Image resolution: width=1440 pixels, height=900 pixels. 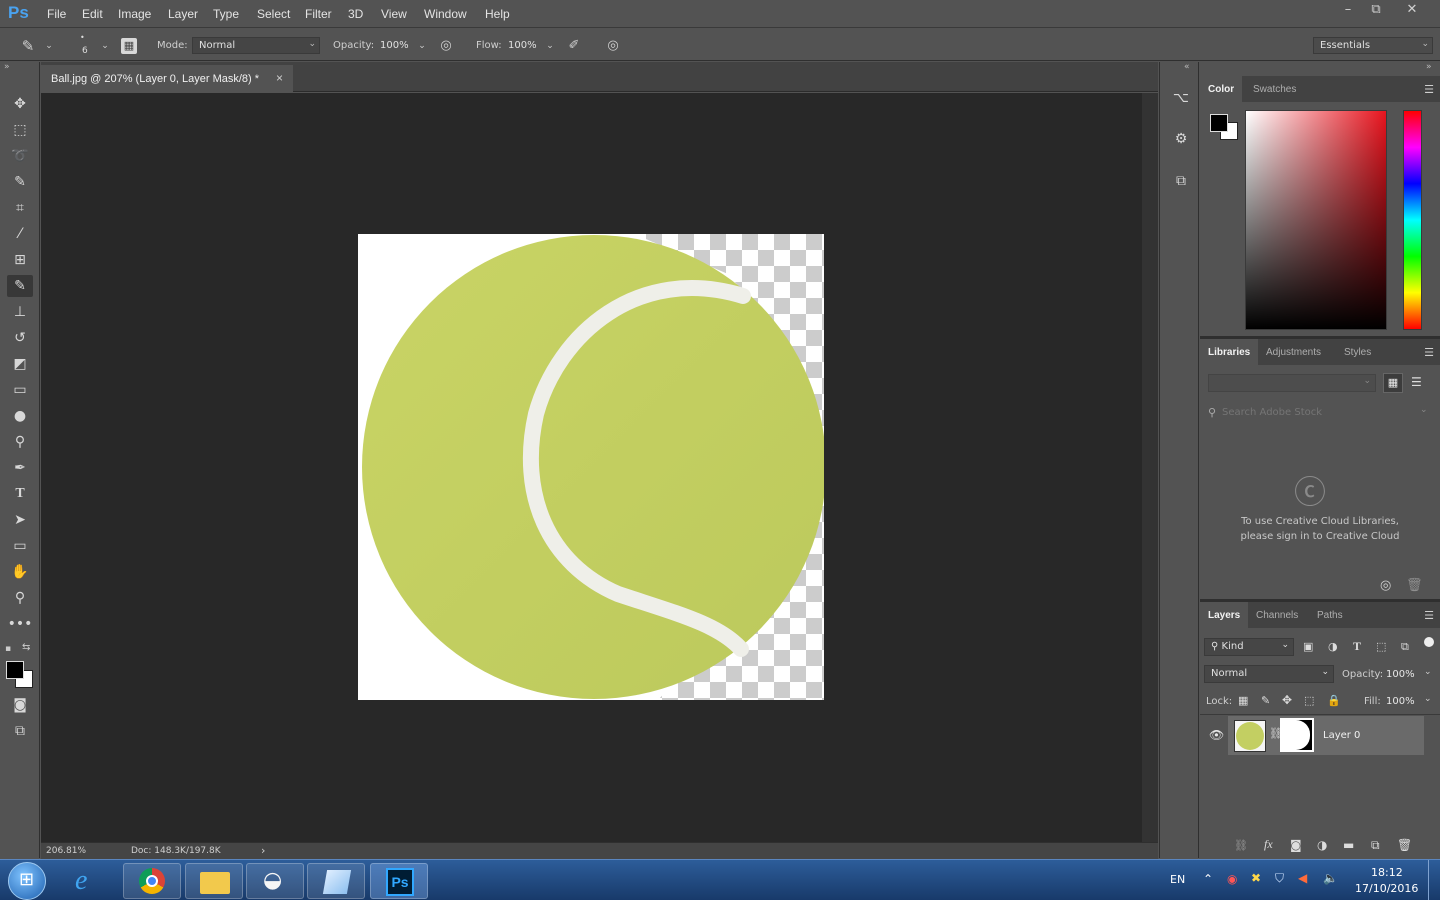 I want to click on tab-channels: Channels, so click(x=1277, y=615).